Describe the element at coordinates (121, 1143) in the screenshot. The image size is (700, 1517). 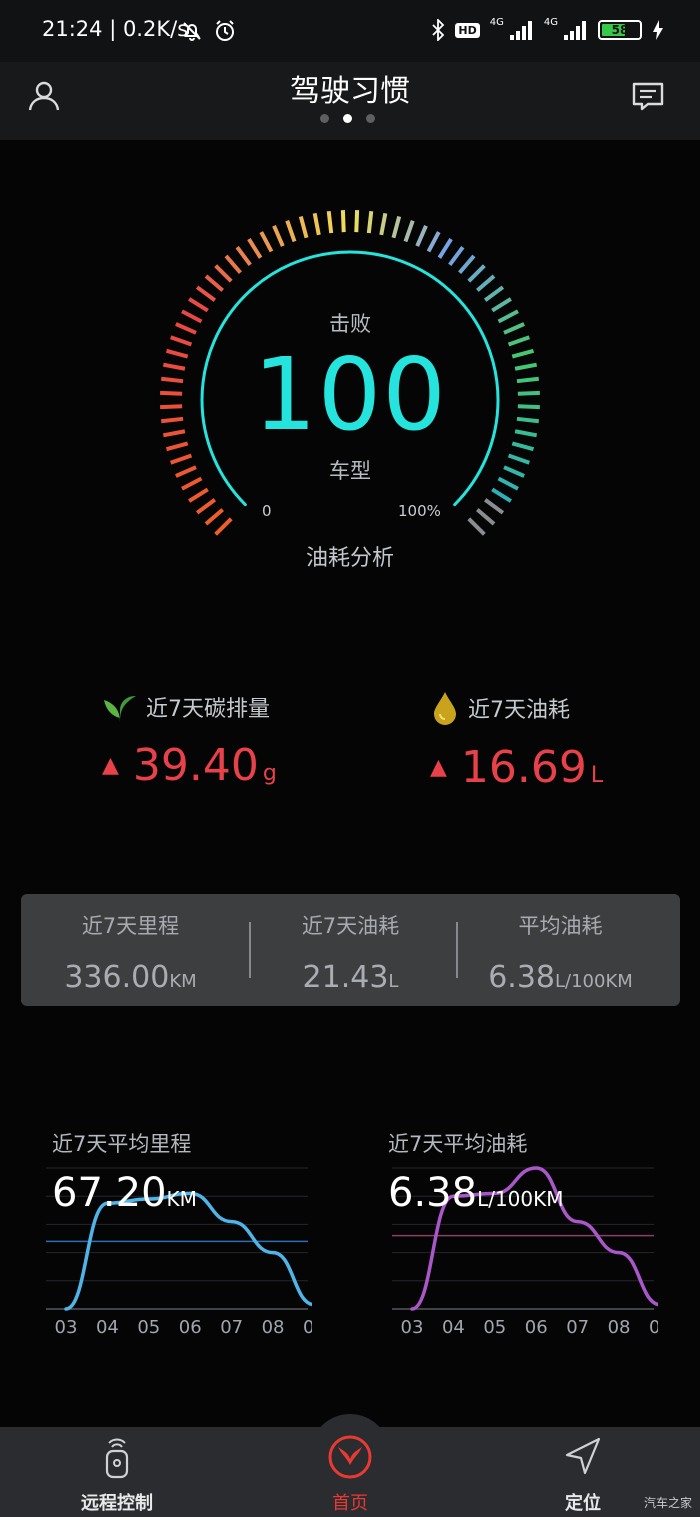
I see `mileage-chart-panel: 近7天平均里程` at that location.